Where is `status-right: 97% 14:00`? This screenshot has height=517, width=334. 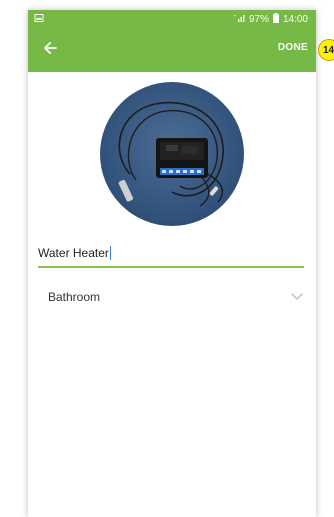
status-right: 97% 14:00 is located at coordinates (270, 19).